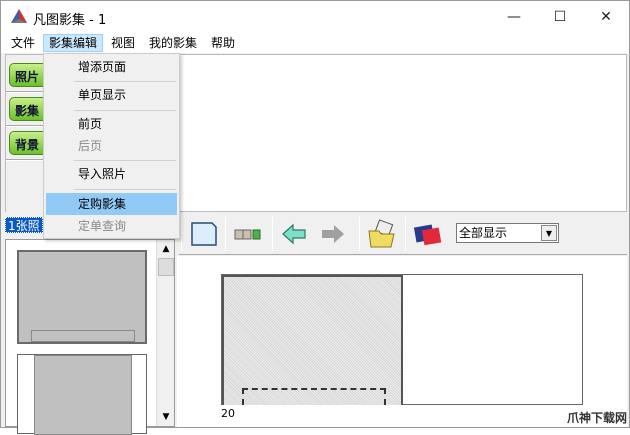 This screenshot has width=630, height=435. Describe the element at coordinates (315, 17) in the screenshot. I see `title-bar: 凡图影集 - 1 — ☐ ✕` at that location.